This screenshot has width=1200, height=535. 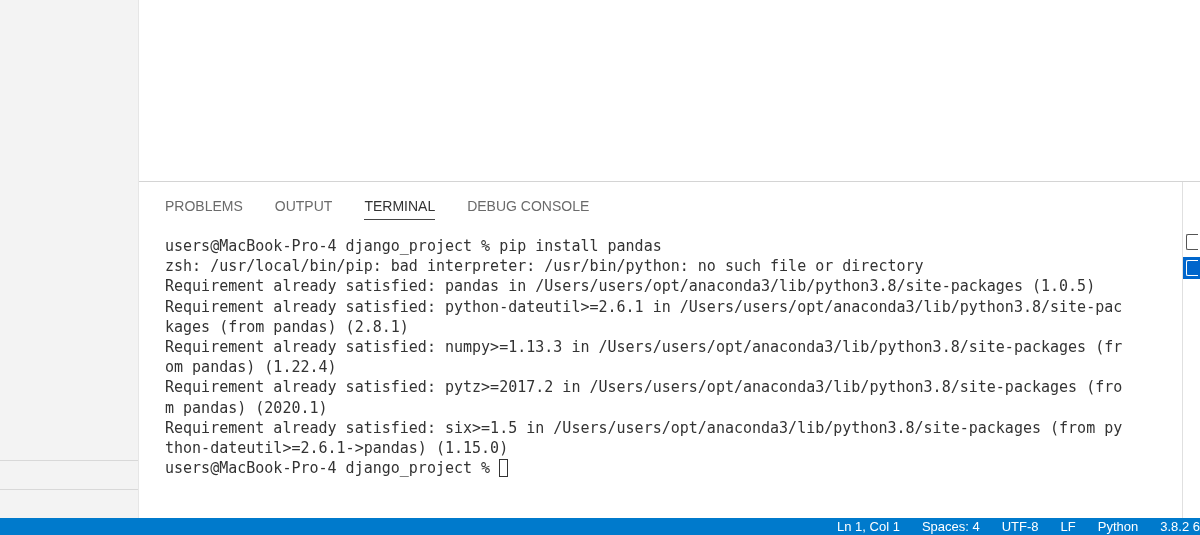 I want to click on status-item: Spaces: 4, so click(x=950, y=526).